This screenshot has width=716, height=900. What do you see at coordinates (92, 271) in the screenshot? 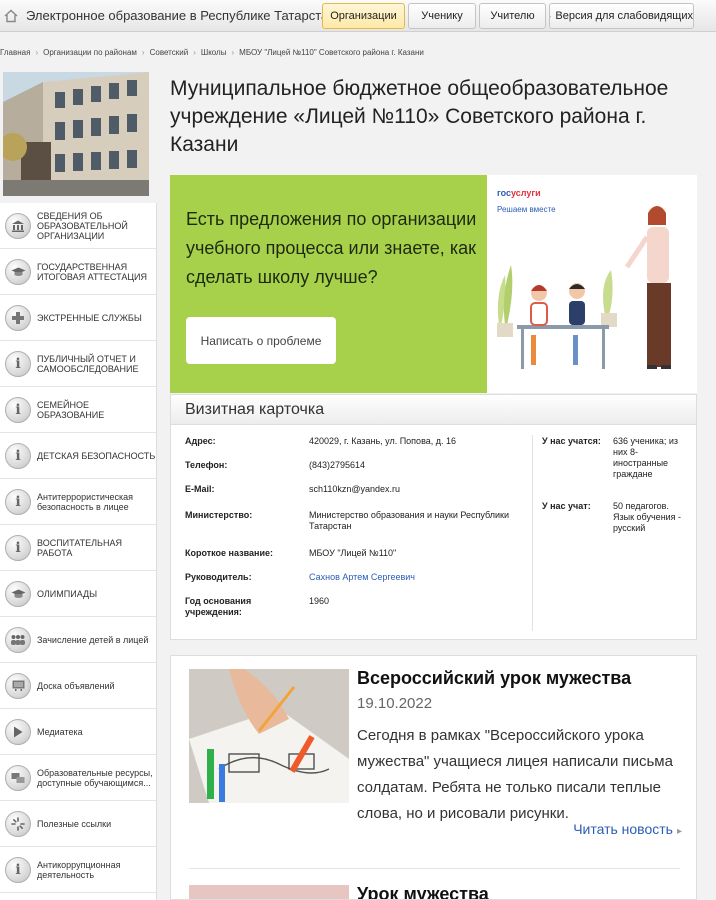
I see `sidebar-item-label: ГОСУДАРСТВЕННАЯ ИТОГОВАЯ АТТЕСТАЦИЯ` at bounding box center [92, 271].